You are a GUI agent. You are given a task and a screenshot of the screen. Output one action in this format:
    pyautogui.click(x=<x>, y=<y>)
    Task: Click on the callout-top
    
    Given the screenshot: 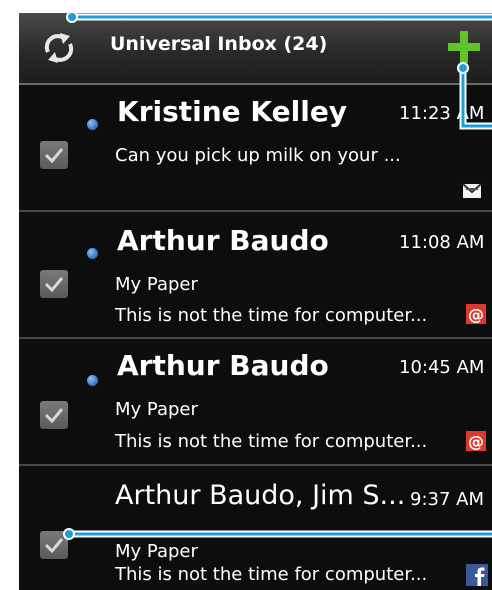 What is the action you would take?
    pyautogui.click(x=279, y=17)
    